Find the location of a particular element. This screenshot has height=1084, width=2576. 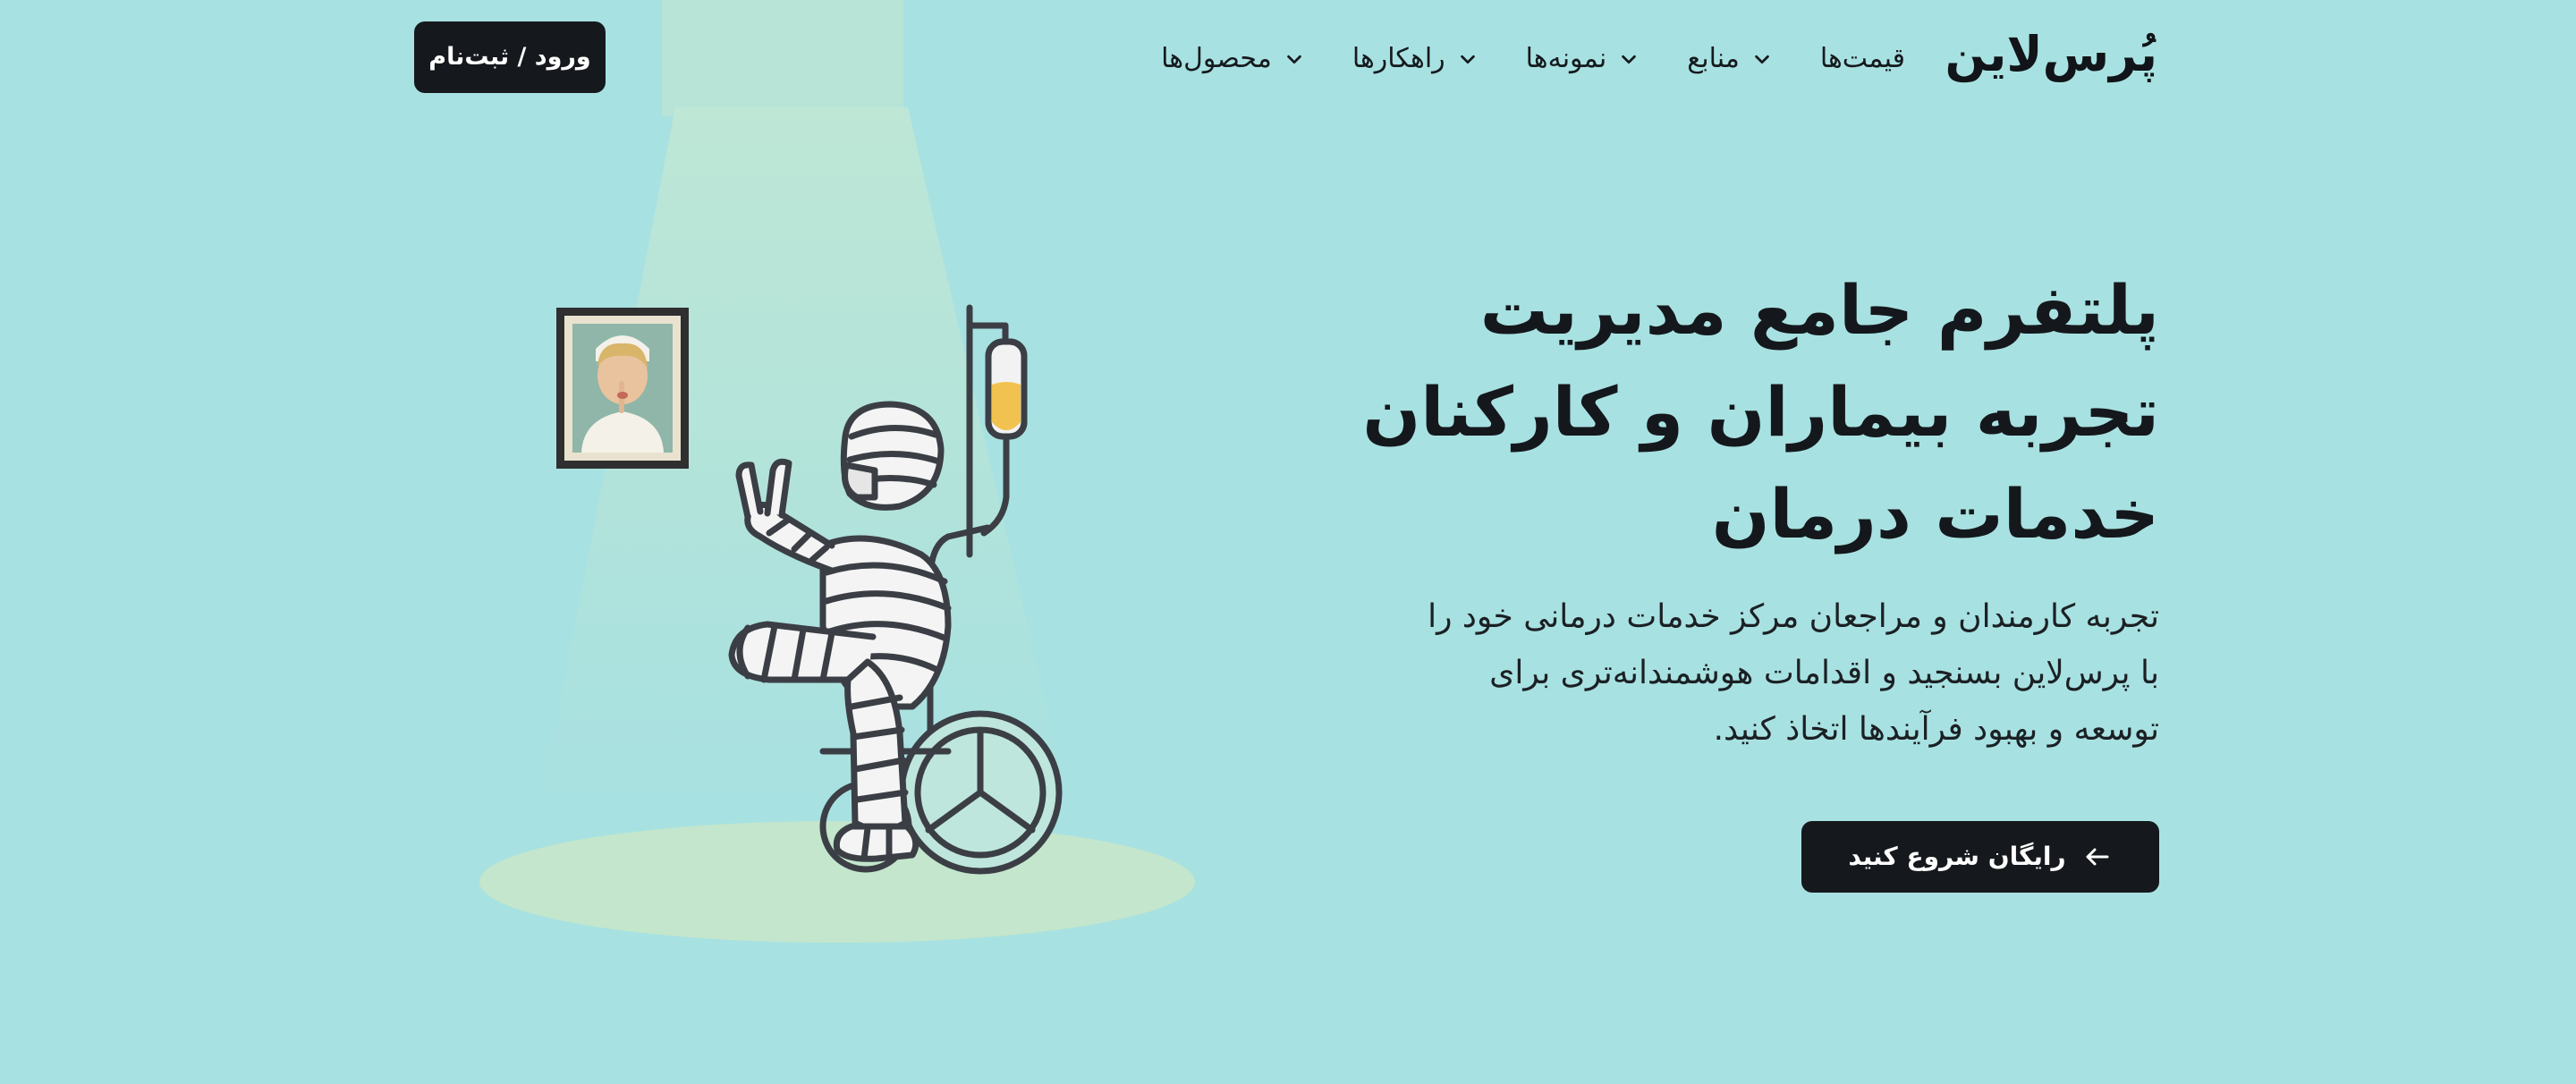

nav-item-resources: منابع is located at coordinates (1729, 59).